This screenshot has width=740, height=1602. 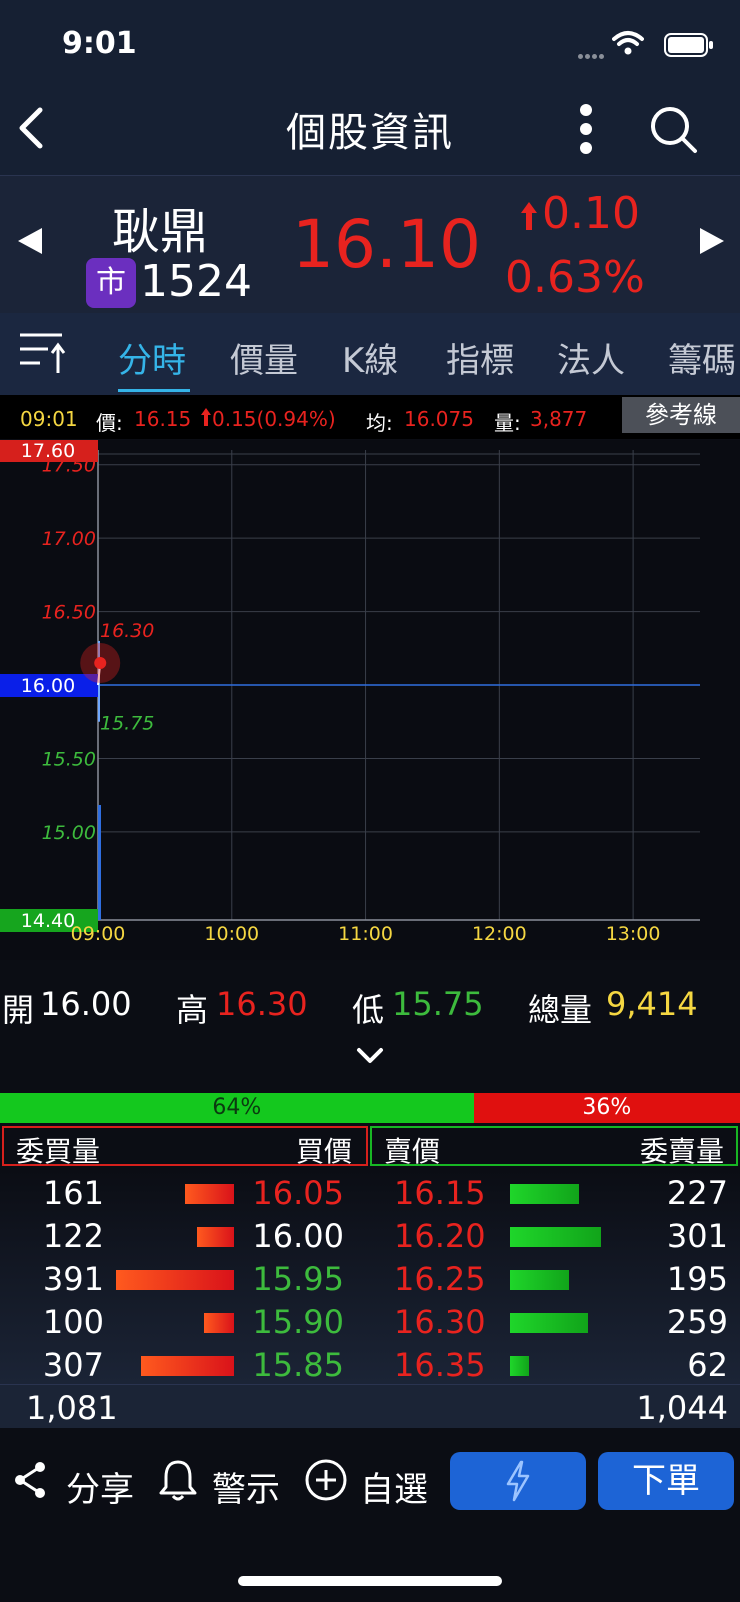 What do you see at coordinates (560, 1010) in the screenshot?
I see `total-vol-label: 總量` at bounding box center [560, 1010].